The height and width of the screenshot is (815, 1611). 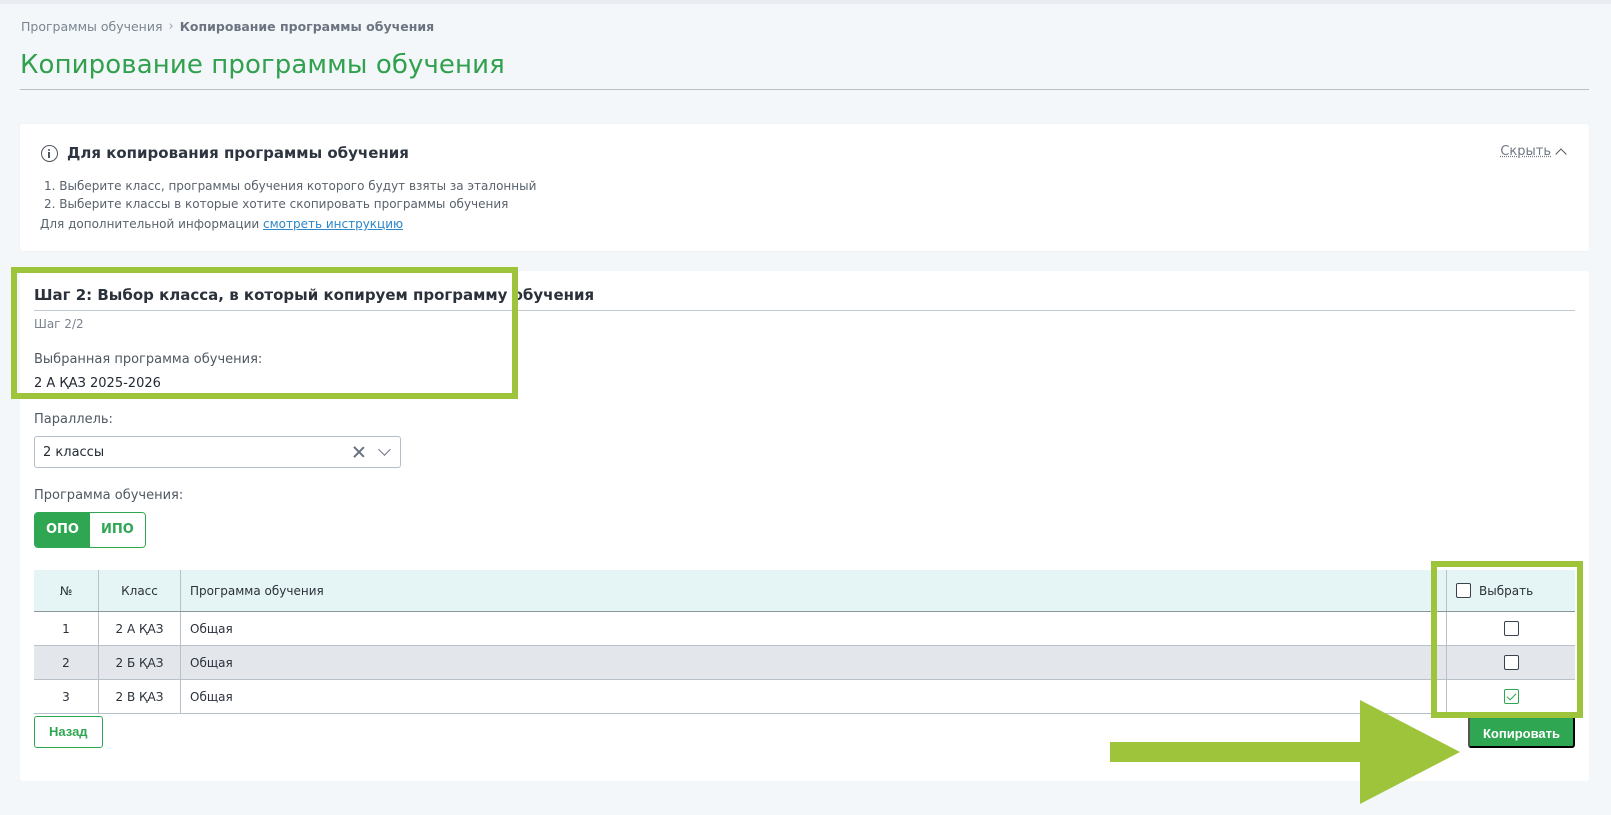 I want to click on selected-program-value: 2 А ҚАЗ 2025-2026, so click(x=97, y=383).